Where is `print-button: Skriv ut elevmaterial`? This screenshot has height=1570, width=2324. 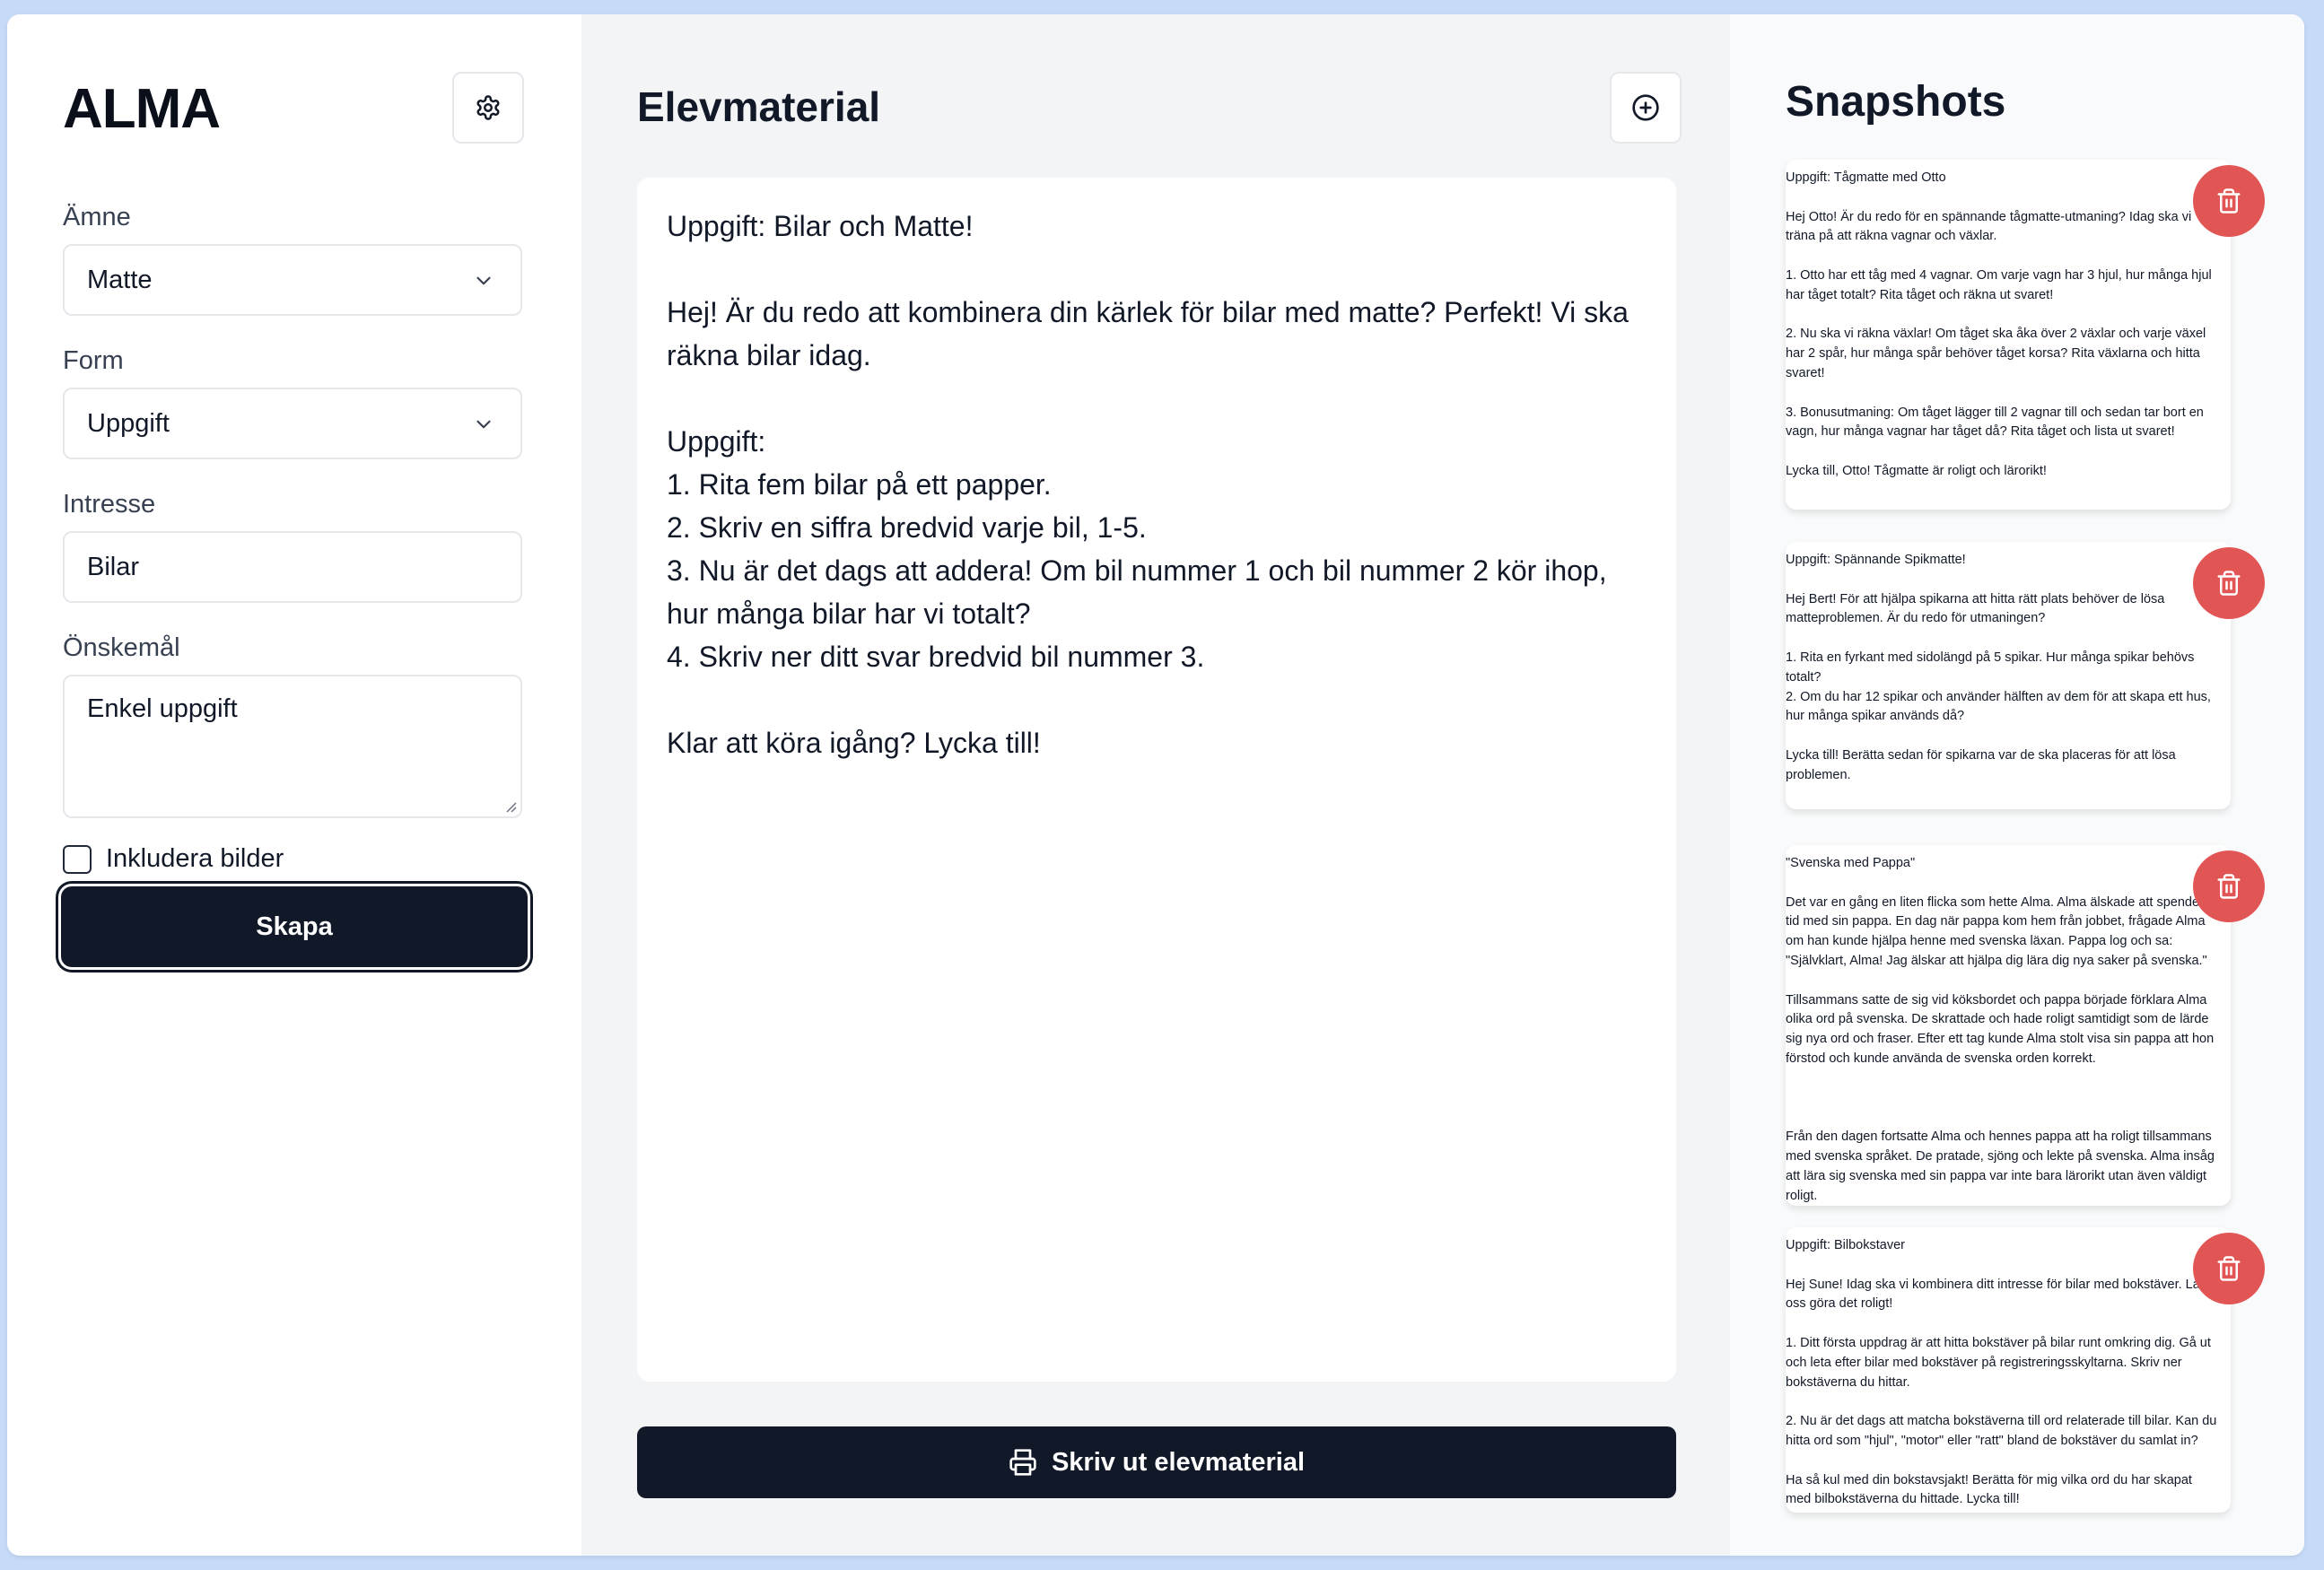
print-button: Skriv ut elevmaterial is located at coordinates (1156, 1462).